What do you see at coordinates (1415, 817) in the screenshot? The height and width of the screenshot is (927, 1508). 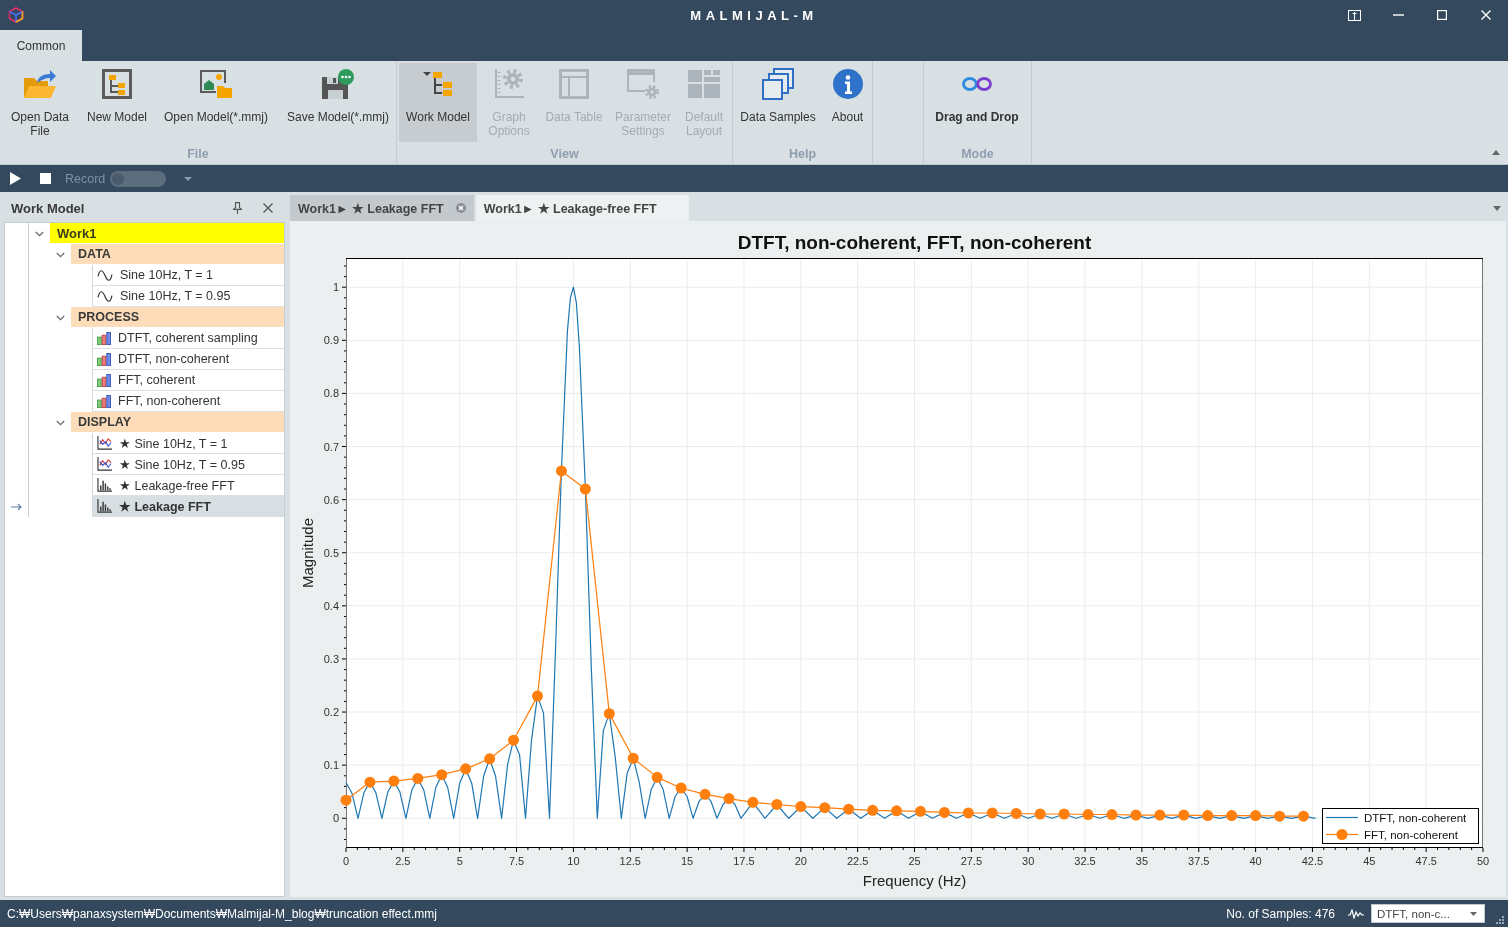 I see `legend-label: DTFT, non-coherent` at bounding box center [1415, 817].